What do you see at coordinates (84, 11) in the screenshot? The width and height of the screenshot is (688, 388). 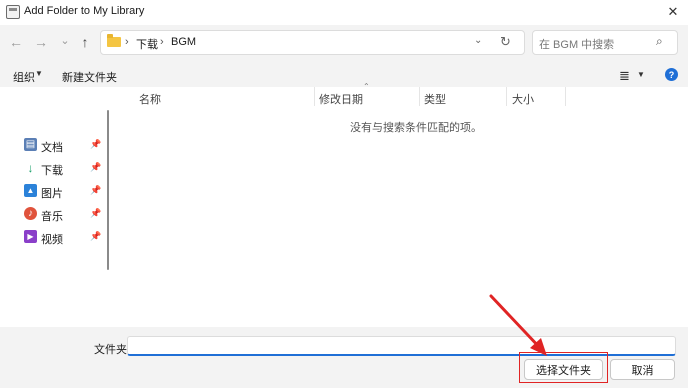 I see `window-title: Add Folder to My Library` at bounding box center [84, 11].